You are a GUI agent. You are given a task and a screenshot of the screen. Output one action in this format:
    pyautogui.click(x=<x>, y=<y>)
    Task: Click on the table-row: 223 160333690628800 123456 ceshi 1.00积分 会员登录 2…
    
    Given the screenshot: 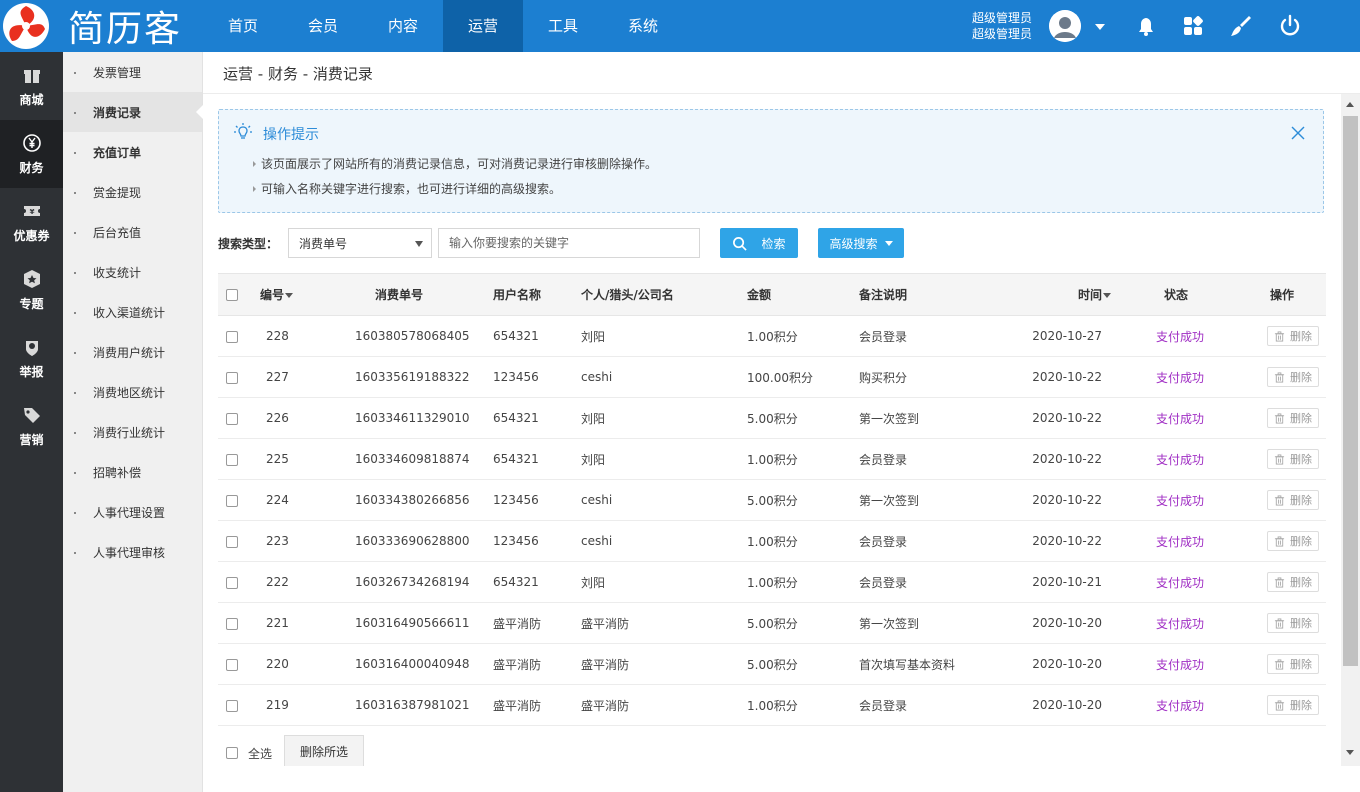 What is the action you would take?
    pyautogui.click(x=772, y=541)
    